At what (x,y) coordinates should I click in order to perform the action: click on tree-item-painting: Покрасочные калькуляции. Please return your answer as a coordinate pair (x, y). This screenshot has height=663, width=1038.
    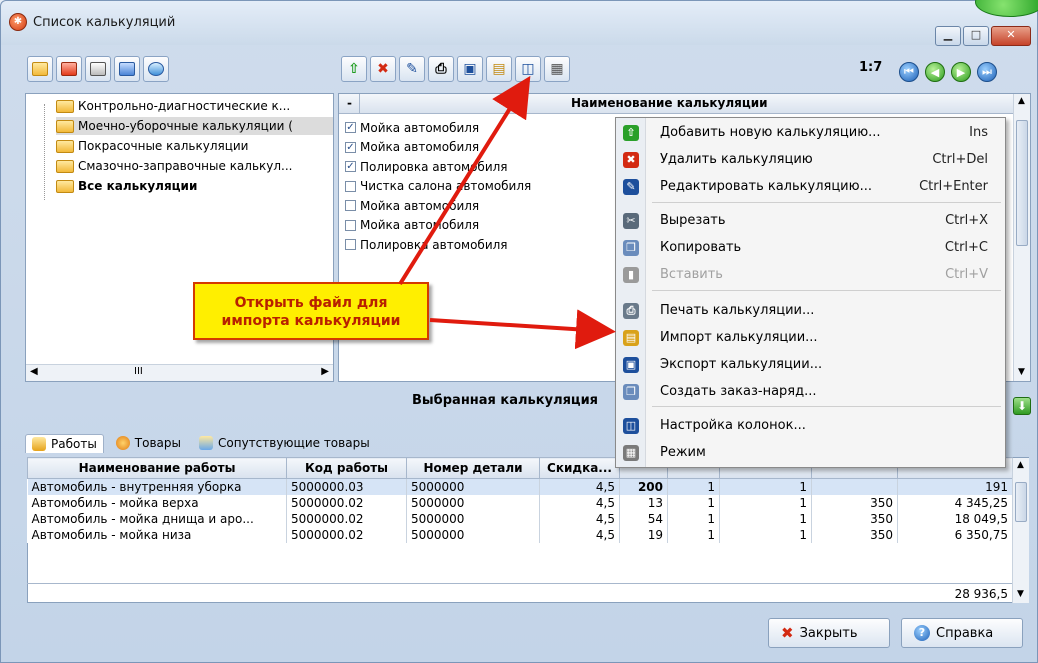
    Looking at the image, I should click on (152, 146).